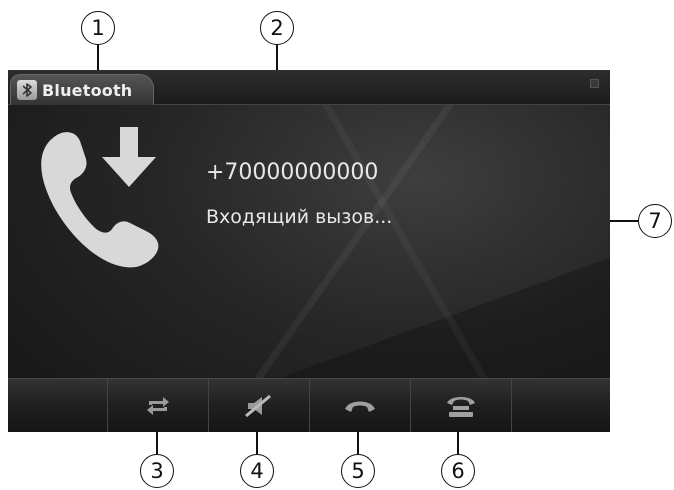 The height and width of the screenshot is (490, 674). I want to click on top-bar: Bluetooth, so click(309, 87).